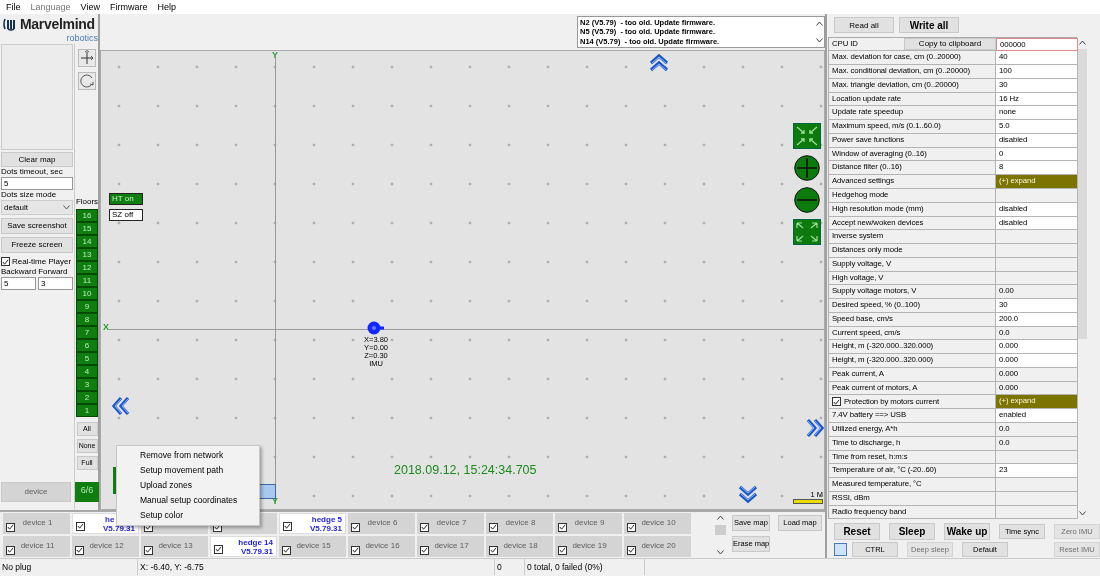 The height and width of the screenshot is (576, 1100). Describe the element at coordinates (106, 327) in the screenshot. I see `axis-label: X` at that location.